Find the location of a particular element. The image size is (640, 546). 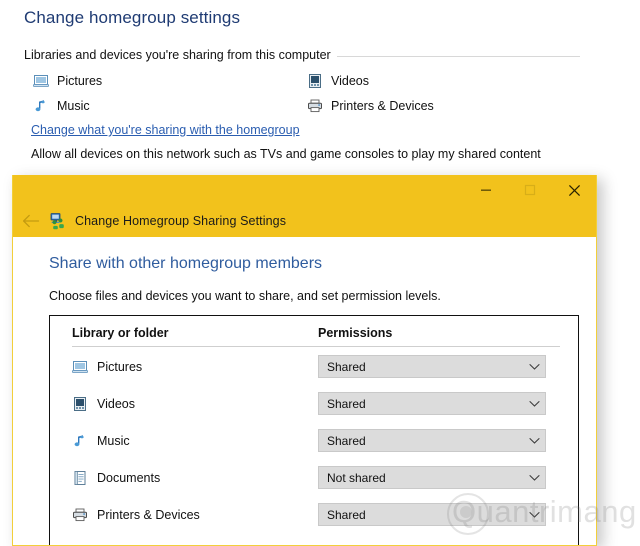

row-label-documents: Documents is located at coordinates (116, 478).